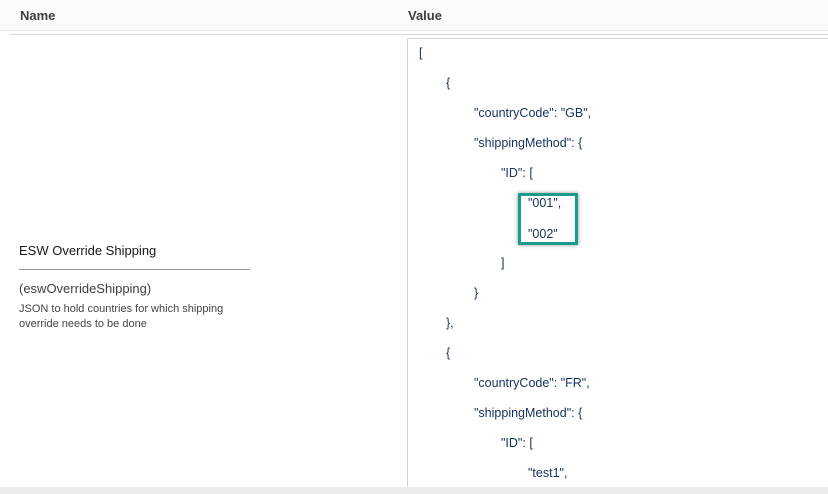 The image size is (828, 494). I want to click on json-line: "countryCode": "GB",, so click(533, 113).